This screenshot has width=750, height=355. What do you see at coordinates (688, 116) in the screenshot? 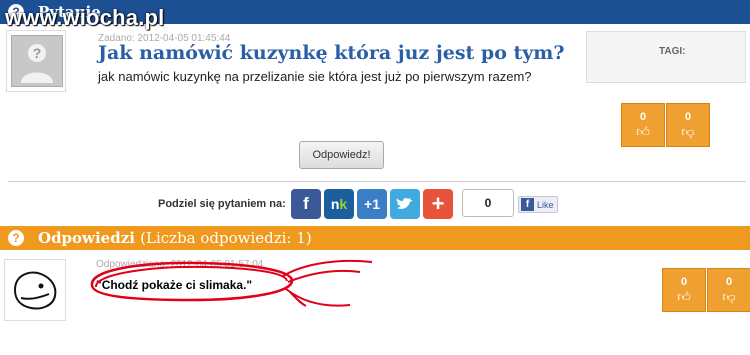
I see `vote-down-count: 0` at bounding box center [688, 116].